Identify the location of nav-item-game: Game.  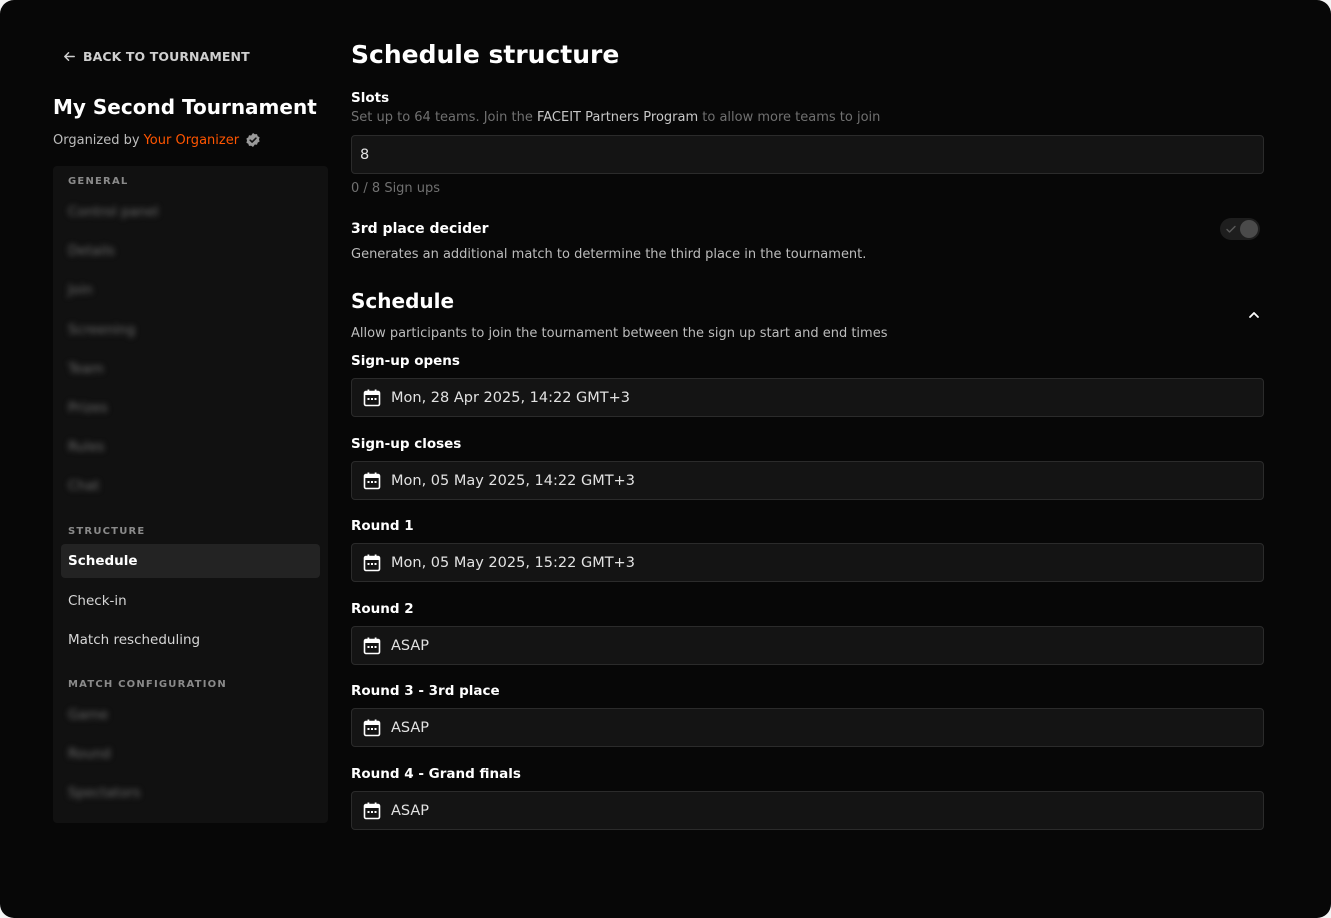
(190, 715).